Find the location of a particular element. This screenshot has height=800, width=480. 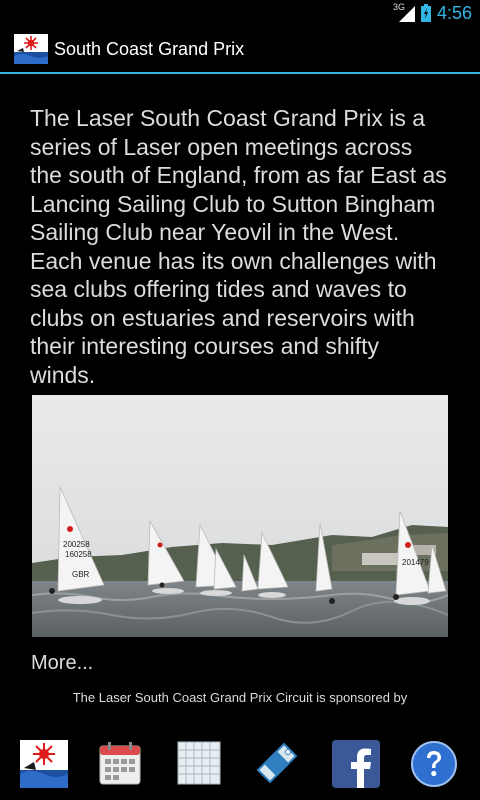

status-indicators: 3G 4:56 is located at coordinates (432, 13).